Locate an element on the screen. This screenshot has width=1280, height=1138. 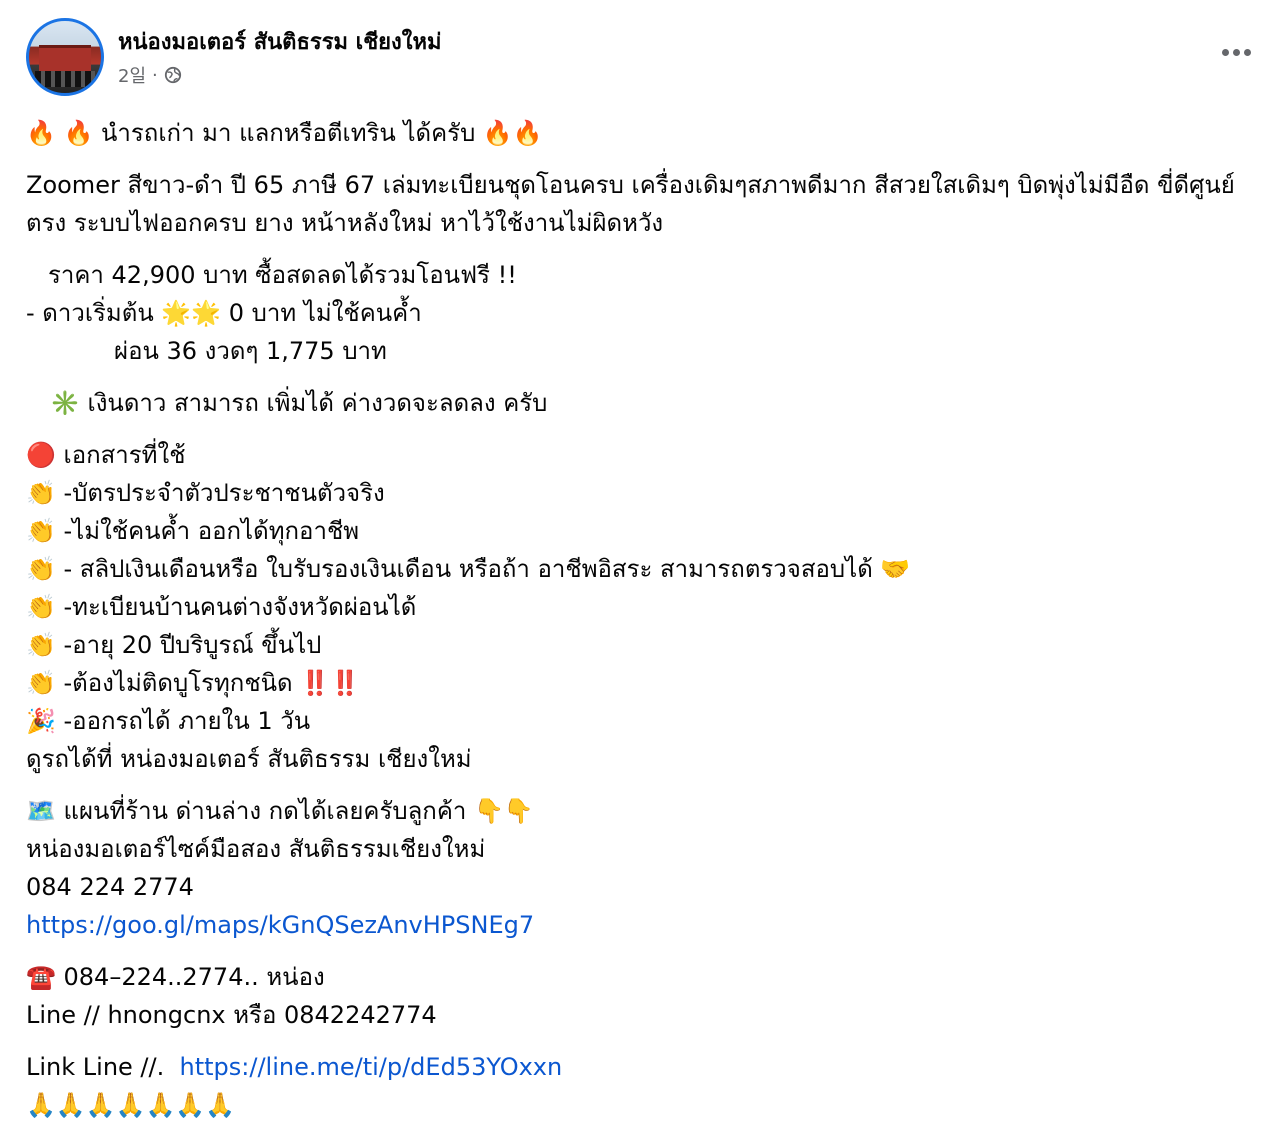
documents-title: 🔴 เอกสารที่ใช้ is located at coordinates (106, 455).